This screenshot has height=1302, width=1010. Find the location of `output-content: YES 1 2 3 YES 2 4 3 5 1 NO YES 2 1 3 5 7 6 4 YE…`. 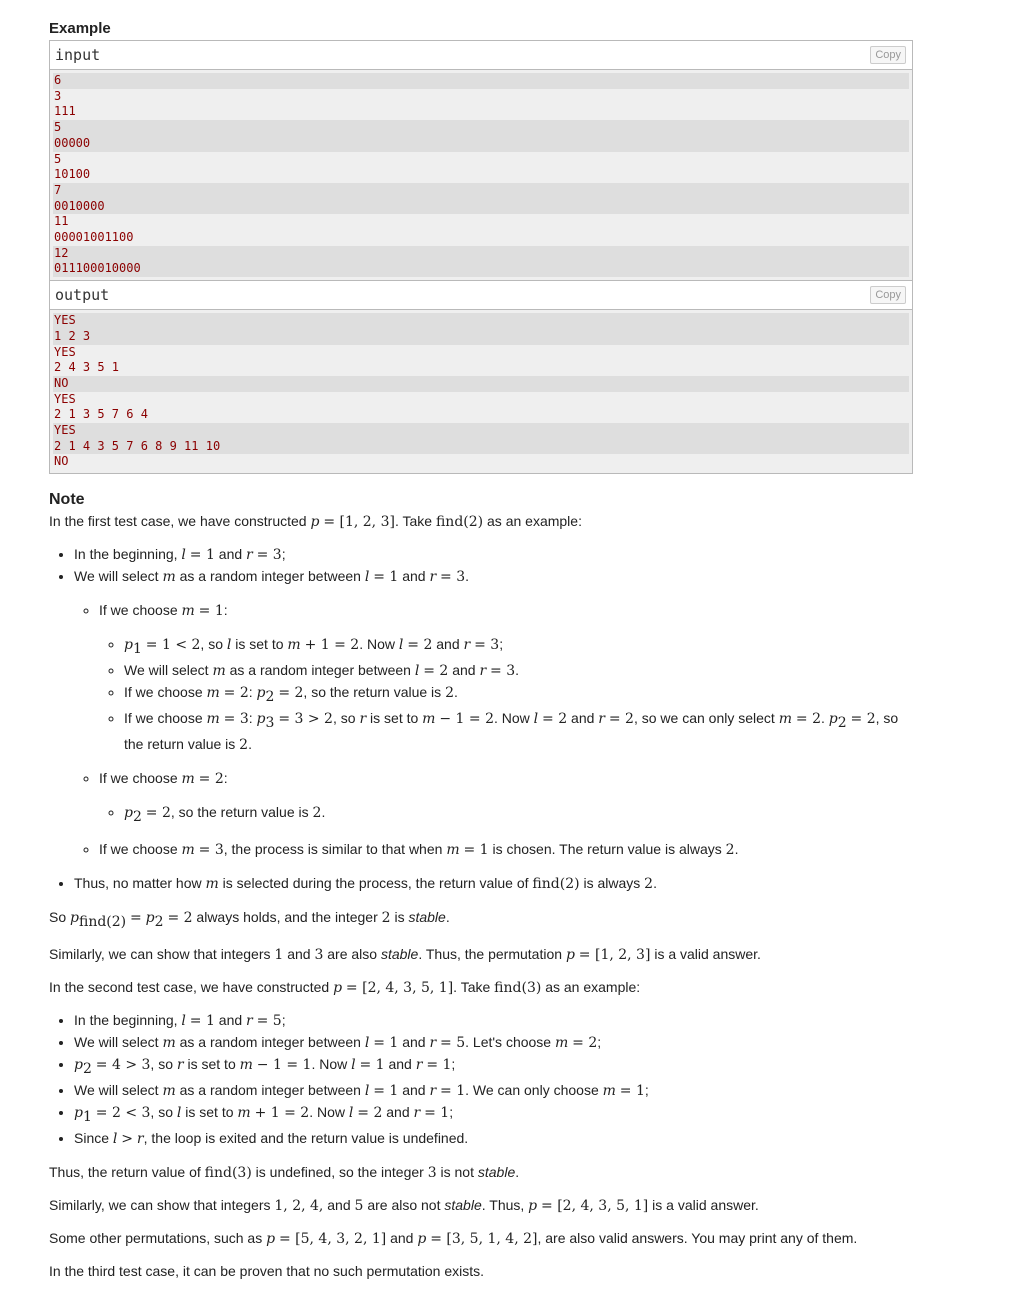

output-content: YES 1 2 3 YES 2 4 3 5 1 NO YES 2 1 3 5 7 6 4 YE… is located at coordinates (481, 392).